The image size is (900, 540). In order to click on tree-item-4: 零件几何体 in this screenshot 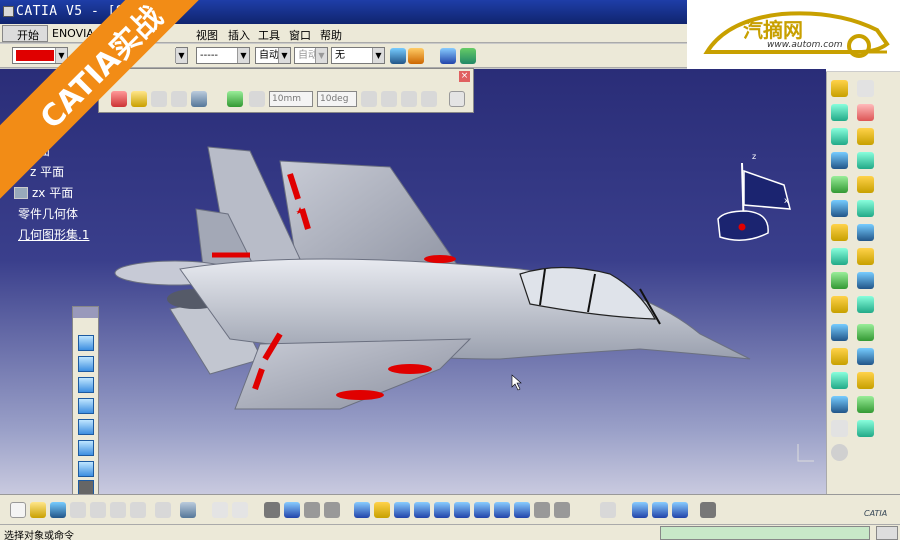, I will do `click(48, 213)`.